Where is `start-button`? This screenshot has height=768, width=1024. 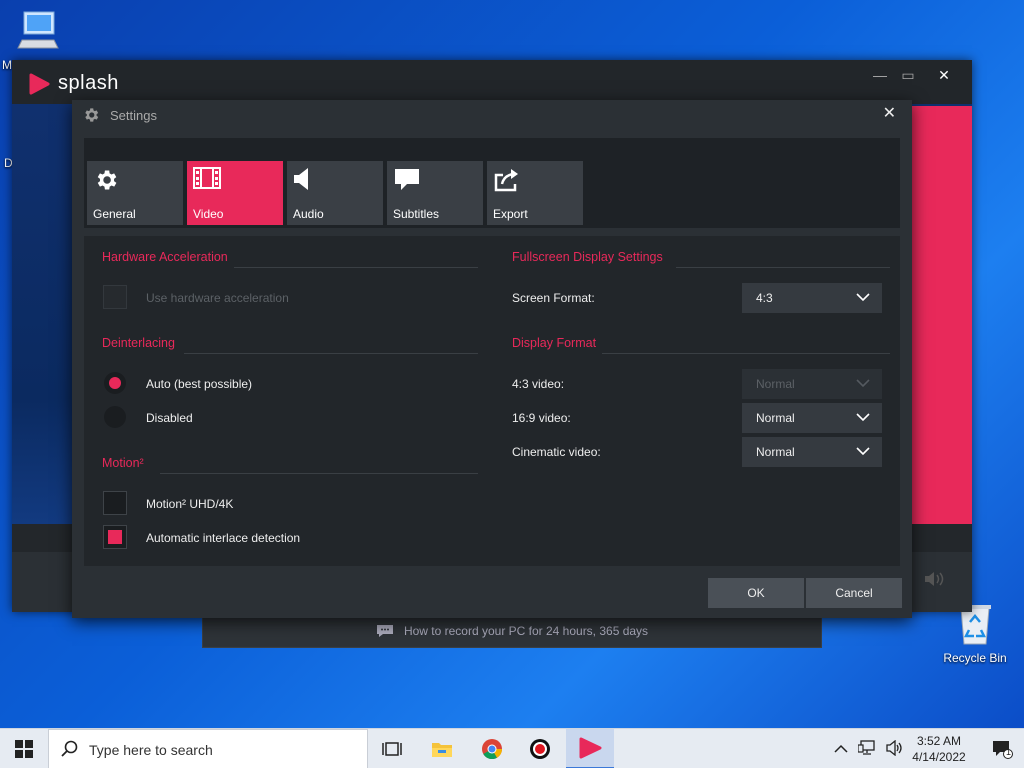
start-button is located at coordinates (24, 748).